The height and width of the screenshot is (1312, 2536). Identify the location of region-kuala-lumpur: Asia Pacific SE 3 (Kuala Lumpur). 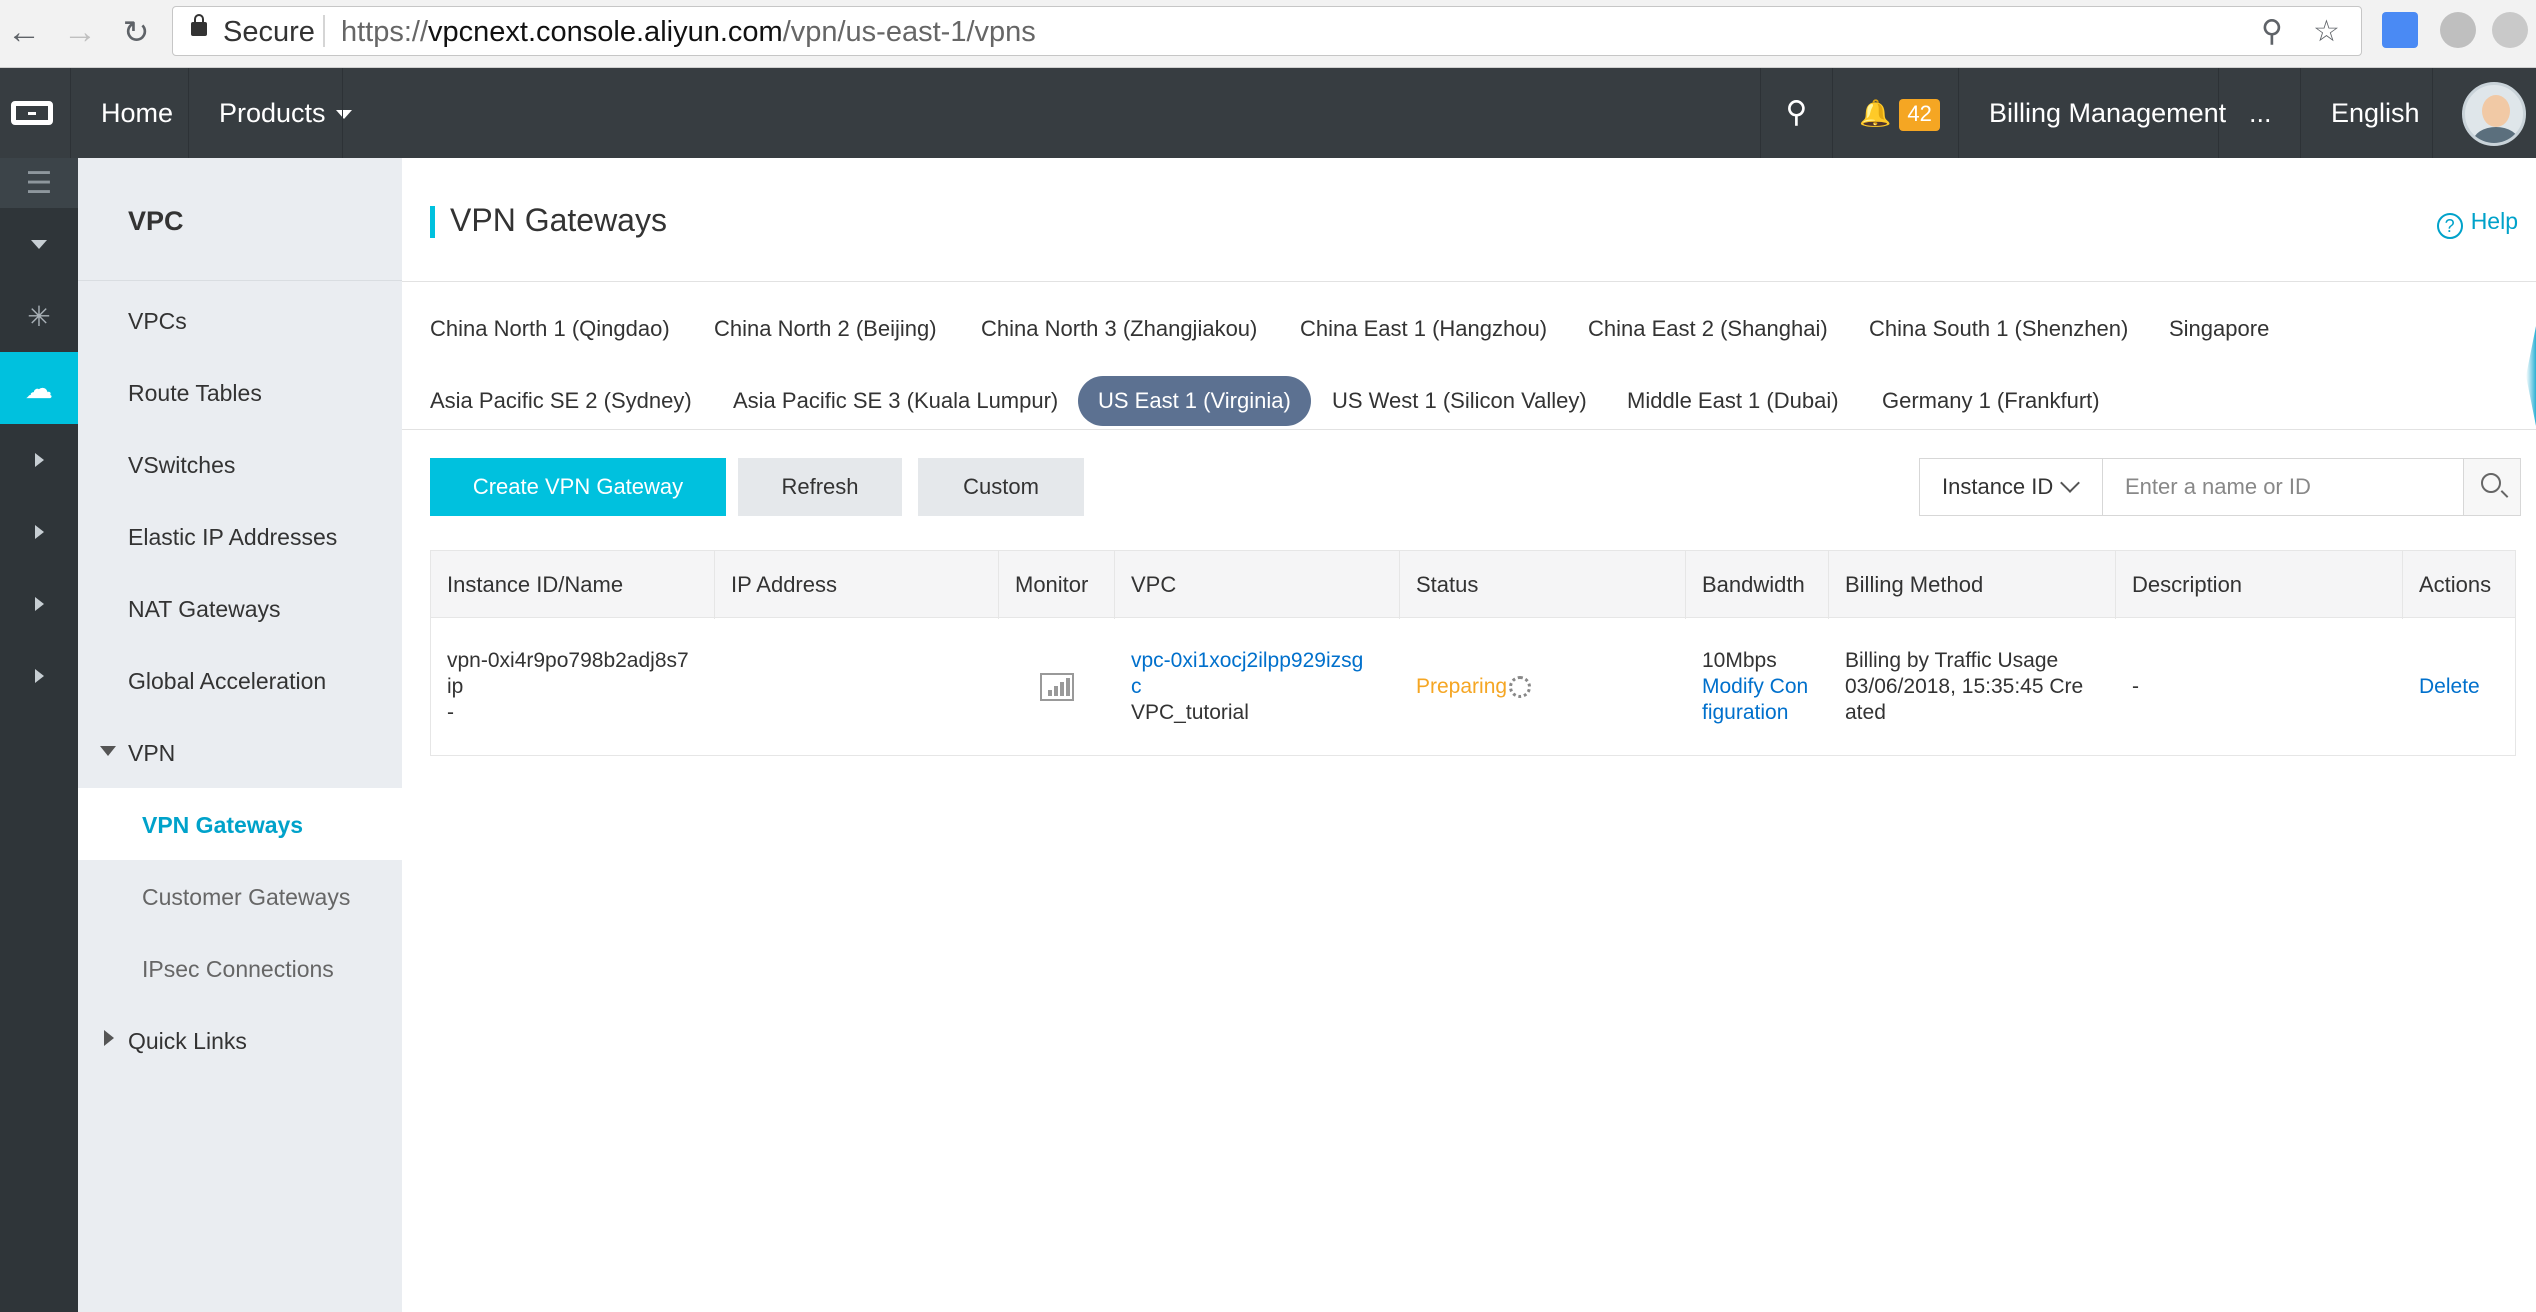
(895, 401).